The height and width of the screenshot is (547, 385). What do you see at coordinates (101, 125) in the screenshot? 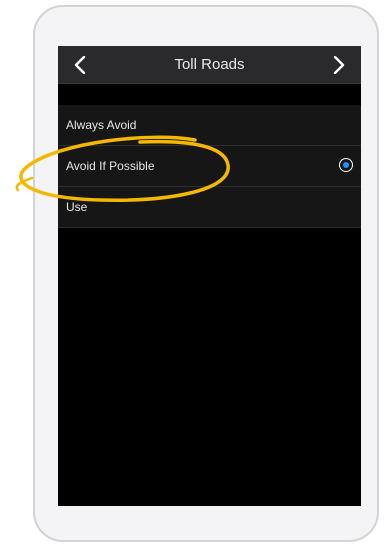
I see `option-label: Always Avoid` at bounding box center [101, 125].